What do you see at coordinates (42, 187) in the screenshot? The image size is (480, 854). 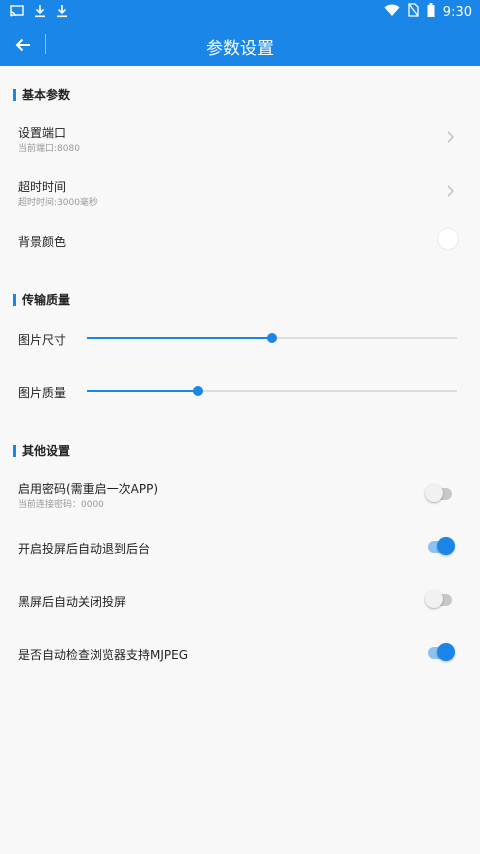 I see `setting-title-timeout: 超时时间` at bounding box center [42, 187].